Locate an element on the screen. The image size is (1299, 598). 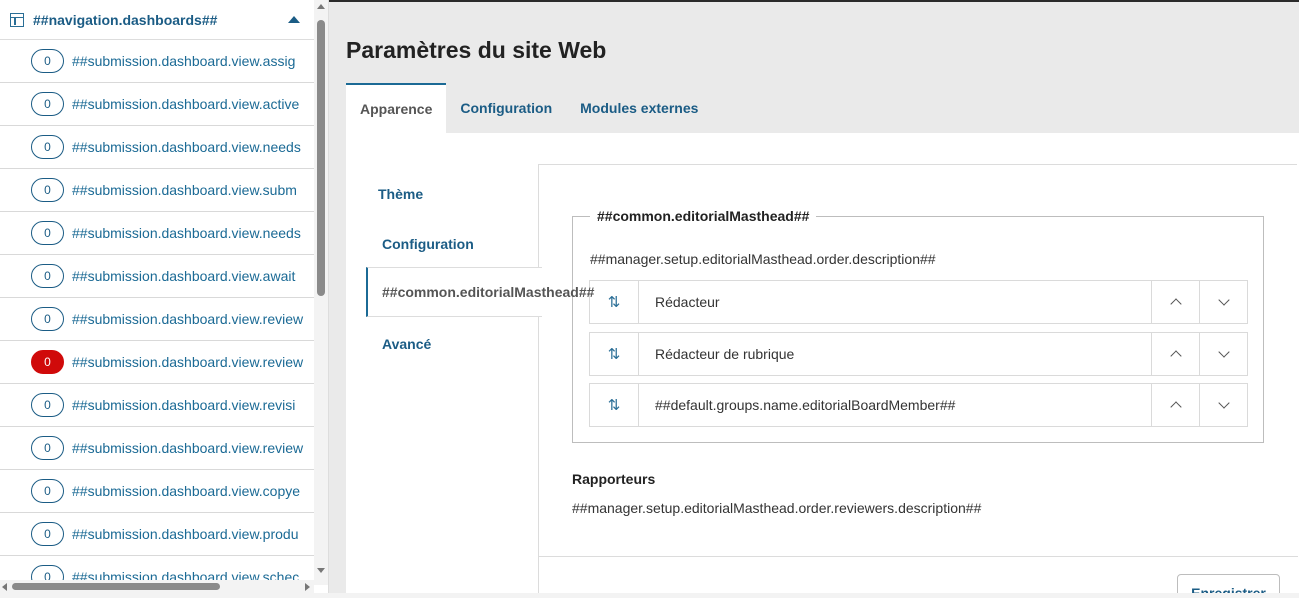
reviewers-heading: Rapporteurs is located at coordinates (614, 479).